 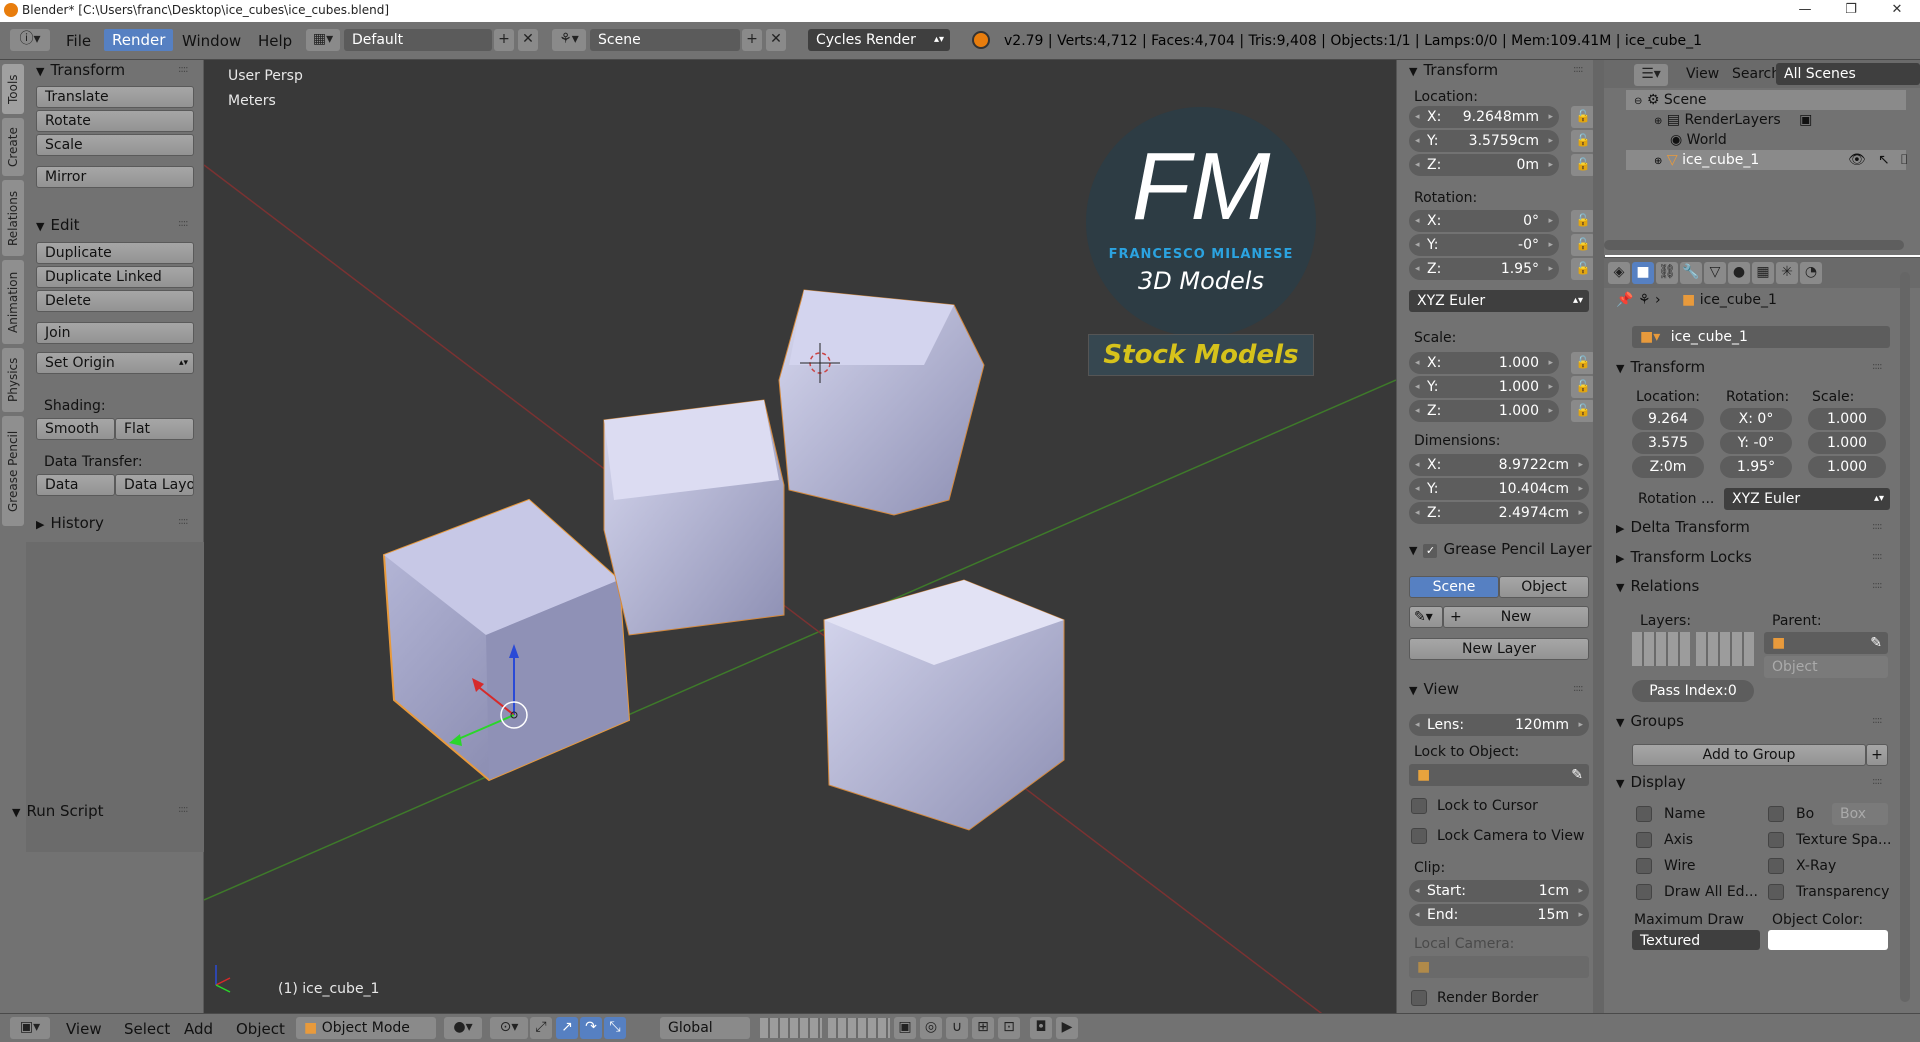 What do you see at coordinates (1857, 160) in the screenshot?
I see `visibility-eye-icon: 👁` at bounding box center [1857, 160].